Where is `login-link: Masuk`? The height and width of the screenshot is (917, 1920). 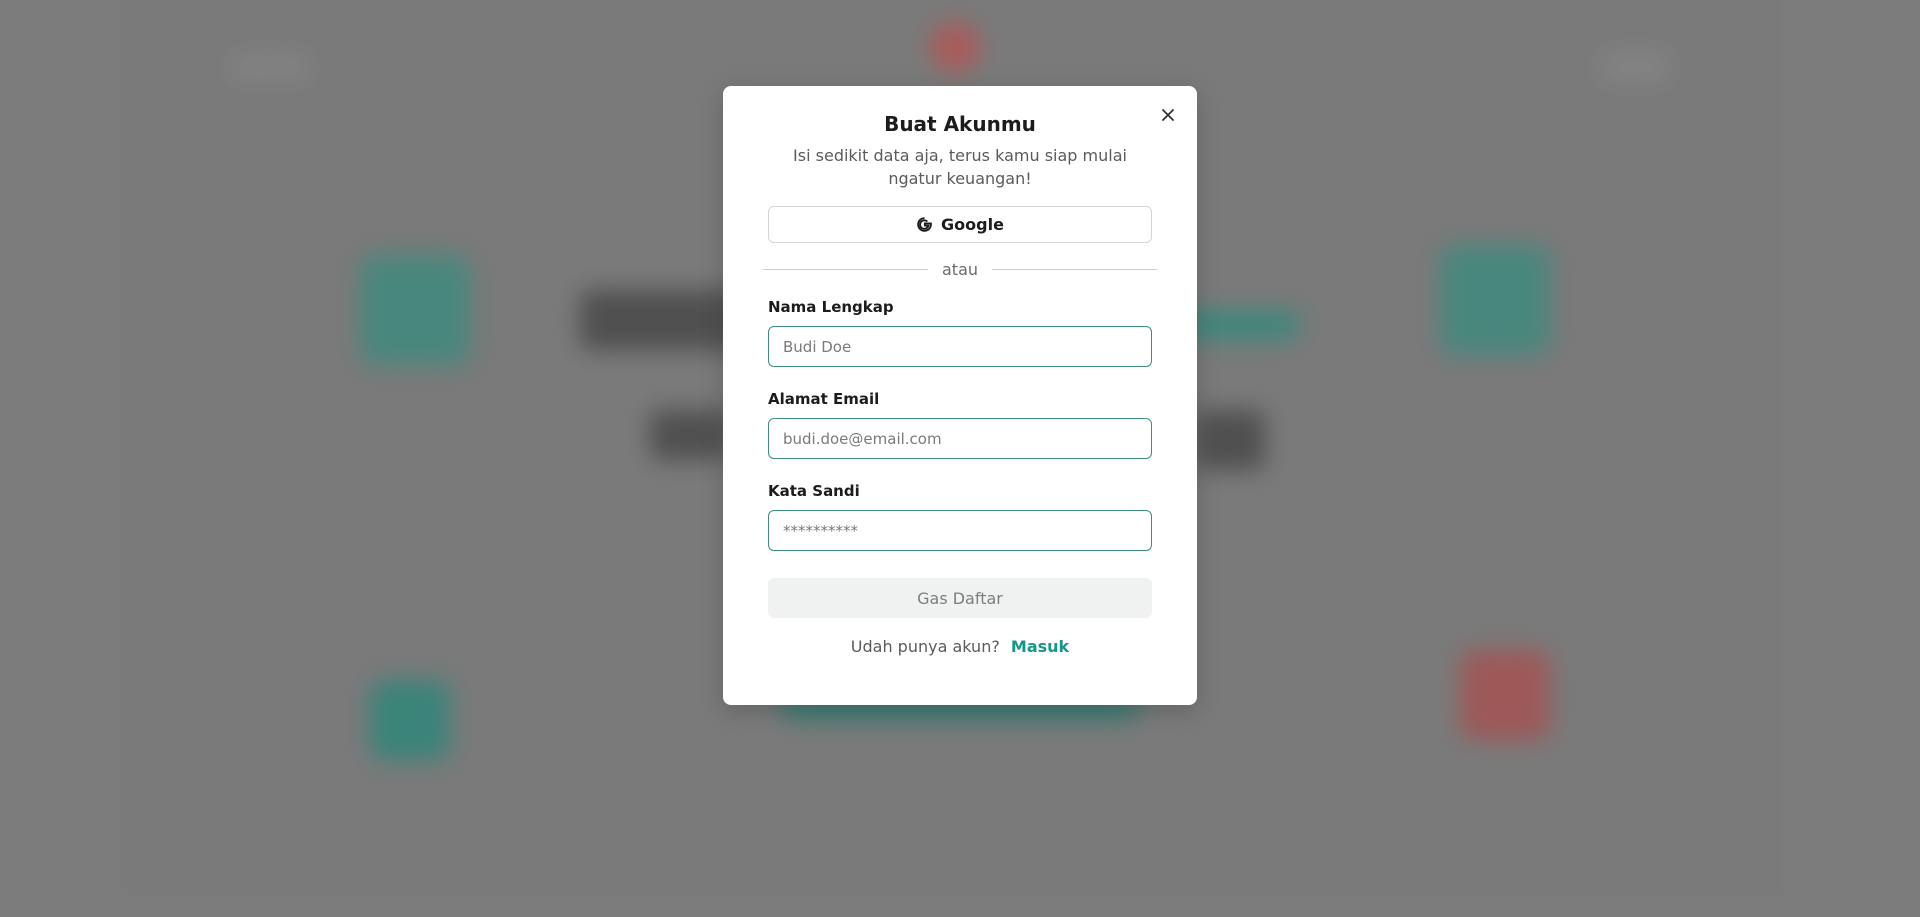 login-link: Masuk is located at coordinates (1040, 646).